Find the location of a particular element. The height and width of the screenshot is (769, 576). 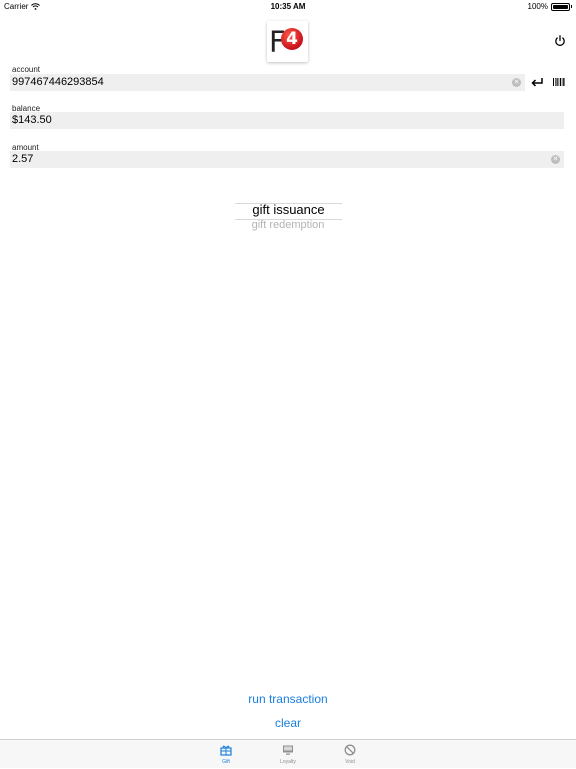

tab-bar: Gift Loyalty Void is located at coordinates (288, 753).